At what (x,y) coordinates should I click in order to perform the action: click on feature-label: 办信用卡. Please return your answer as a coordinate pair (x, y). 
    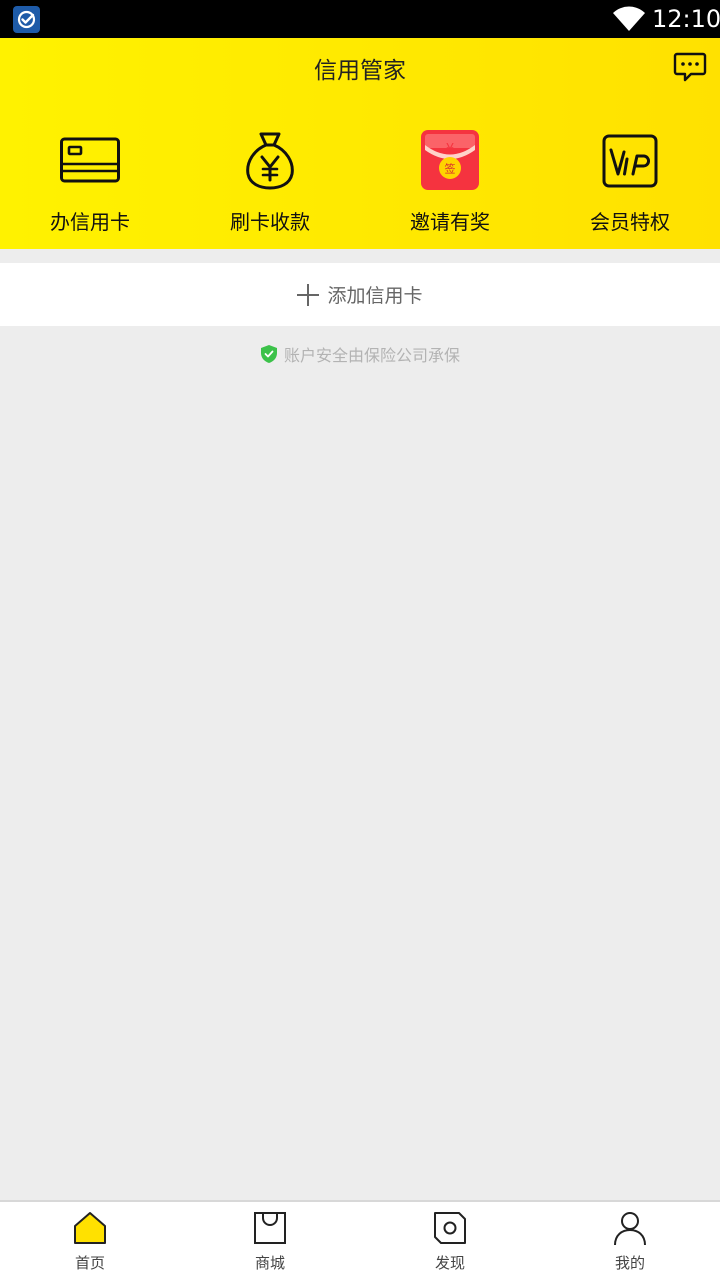
    Looking at the image, I should click on (90, 222).